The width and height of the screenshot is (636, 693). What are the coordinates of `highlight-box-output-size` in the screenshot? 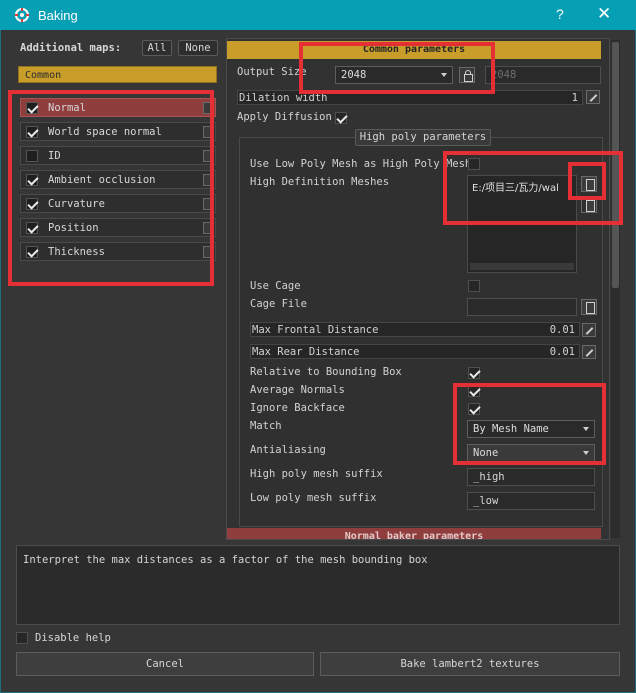 It's located at (397, 68).